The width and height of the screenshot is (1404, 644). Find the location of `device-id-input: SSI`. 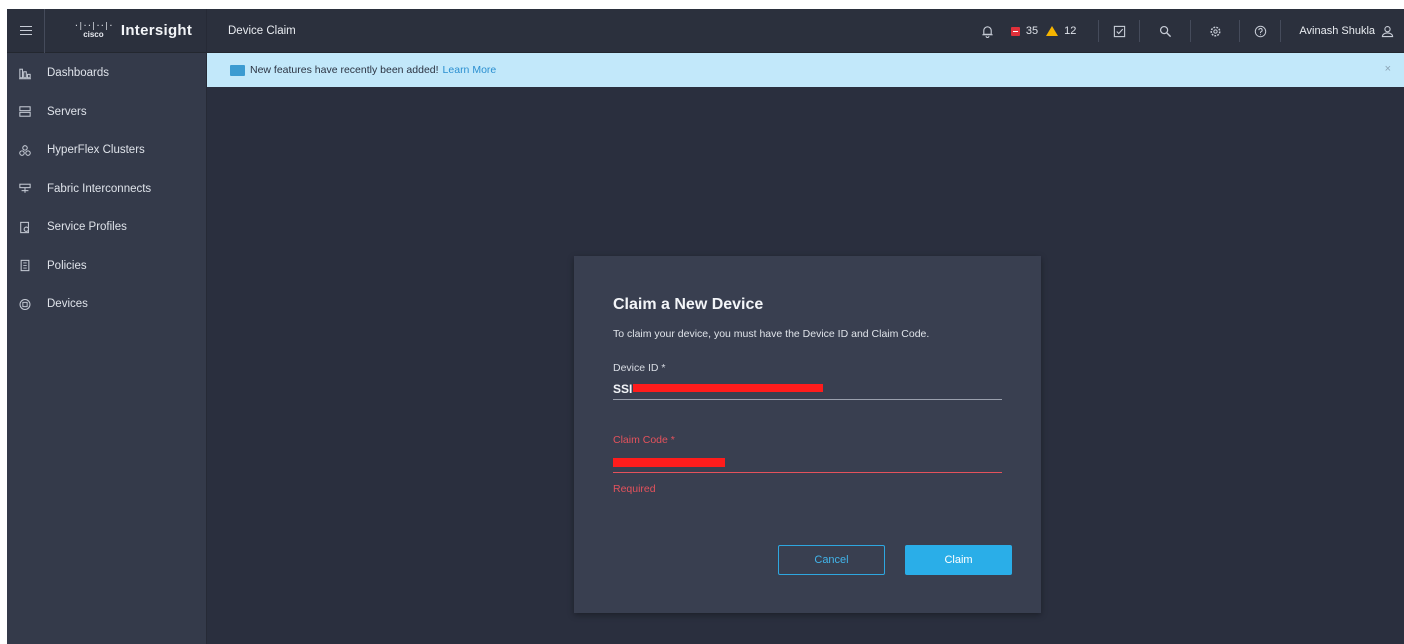

device-id-input: SSI is located at coordinates (807, 388).